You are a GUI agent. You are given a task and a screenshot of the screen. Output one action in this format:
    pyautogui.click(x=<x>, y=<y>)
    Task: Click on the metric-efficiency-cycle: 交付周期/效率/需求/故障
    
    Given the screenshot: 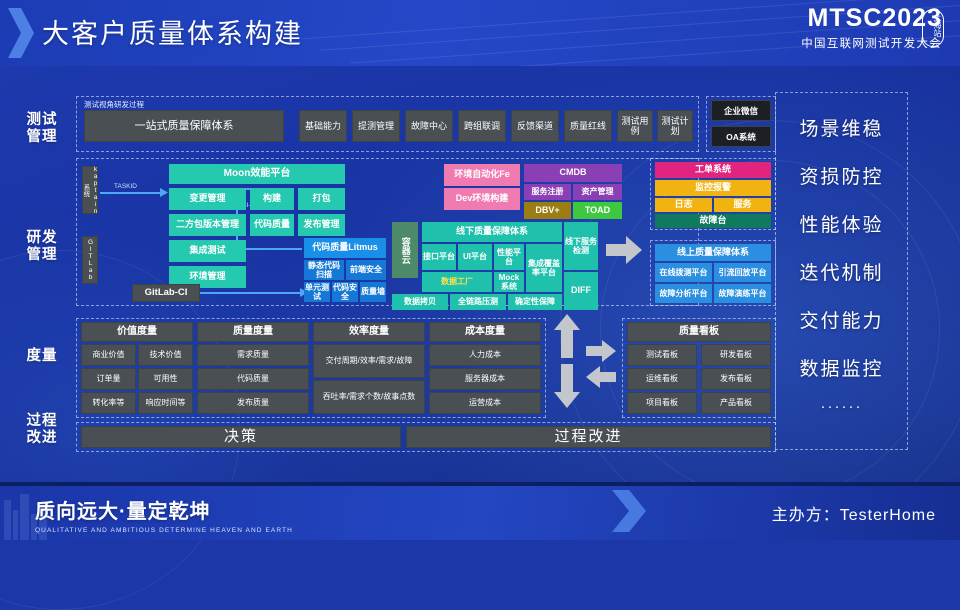 What is the action you would take?
    pyautogui.click(x=369, y=361)
    